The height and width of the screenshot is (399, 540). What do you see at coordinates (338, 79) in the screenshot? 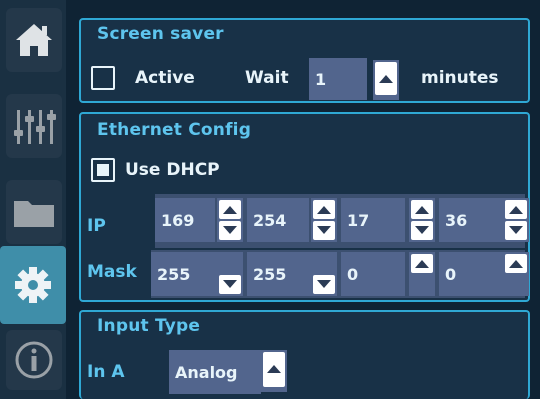
I see `wait-minutes-field: 1` at bounding box center [338, 79].